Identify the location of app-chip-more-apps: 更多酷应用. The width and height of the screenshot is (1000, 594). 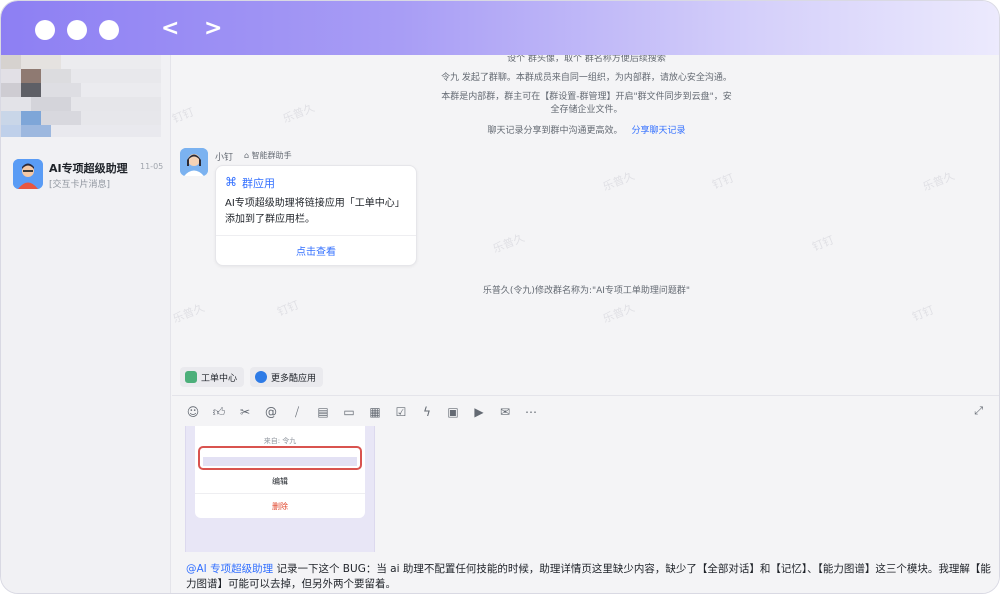
(287, 377).